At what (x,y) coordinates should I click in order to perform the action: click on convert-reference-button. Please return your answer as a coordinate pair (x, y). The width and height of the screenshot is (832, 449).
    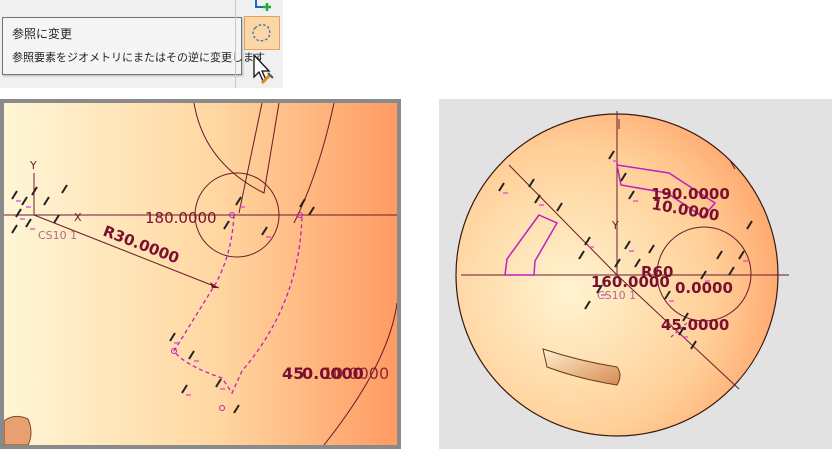
    Looking at the image, I should click on (262, 33).